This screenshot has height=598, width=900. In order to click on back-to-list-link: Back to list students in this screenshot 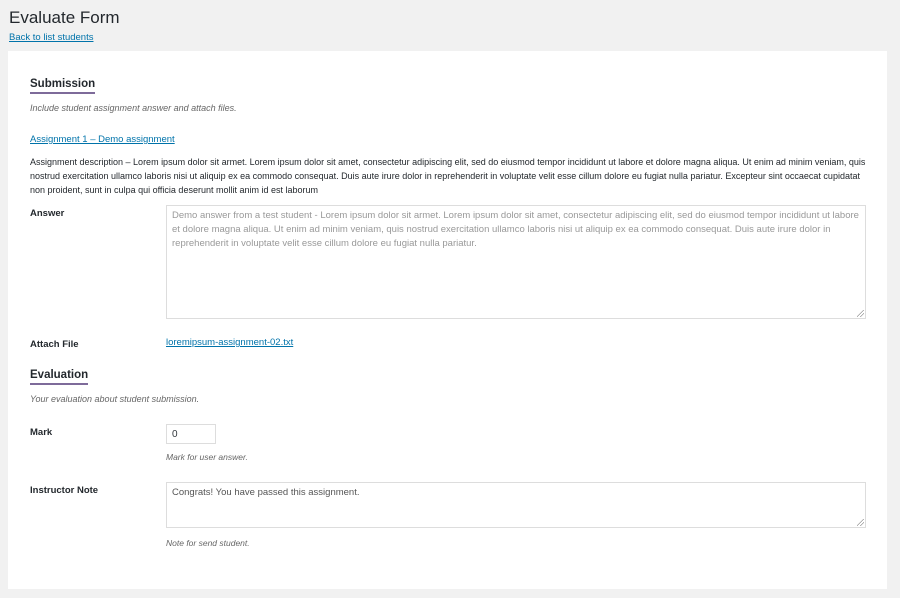, I will do `click(51, 37)`.